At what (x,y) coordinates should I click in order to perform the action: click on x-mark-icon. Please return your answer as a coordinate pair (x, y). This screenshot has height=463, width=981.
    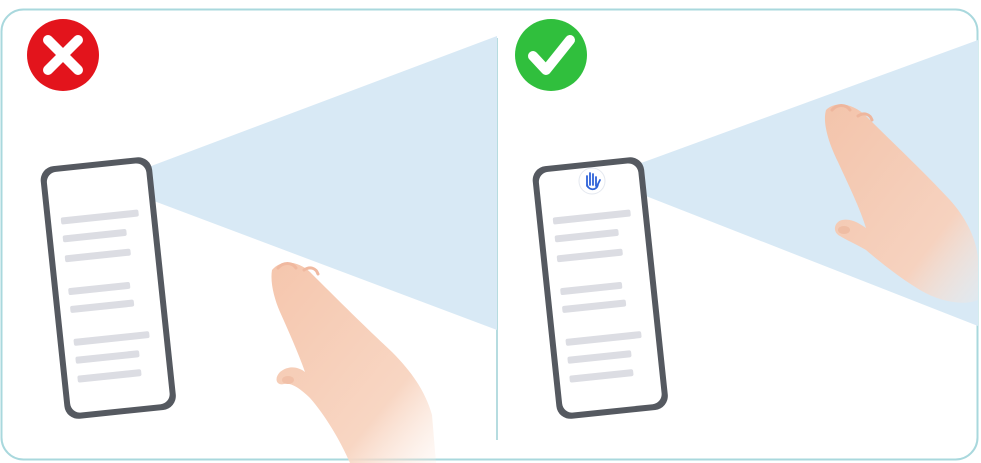
    Looking at the image, I should click on (63, 55).